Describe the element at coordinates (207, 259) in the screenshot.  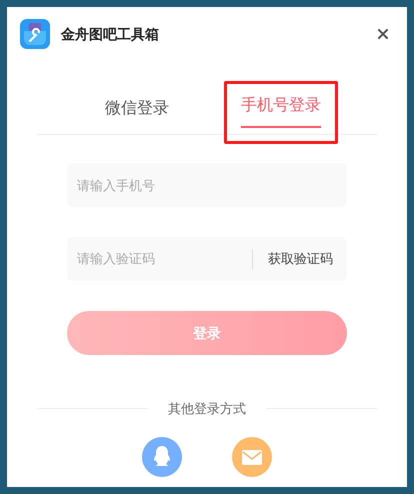
I see `code-input-field: 请输入验证码 获取验证码` at that location.